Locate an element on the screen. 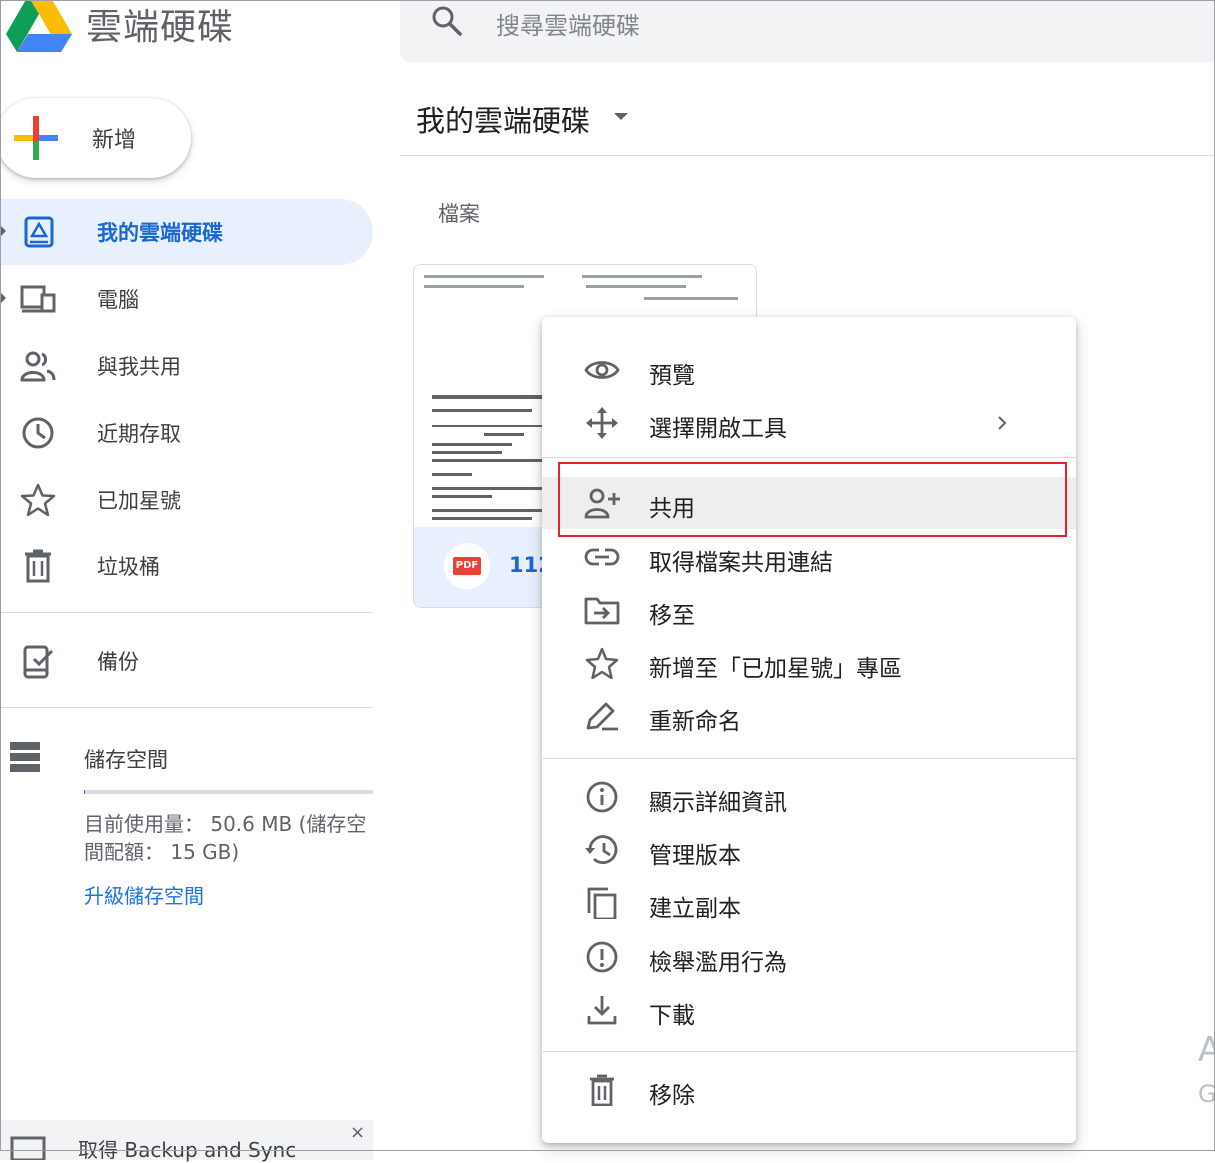 The image size is (1215, 1163). storage-label: 儲存空間 is located at coordinates (126, 760).